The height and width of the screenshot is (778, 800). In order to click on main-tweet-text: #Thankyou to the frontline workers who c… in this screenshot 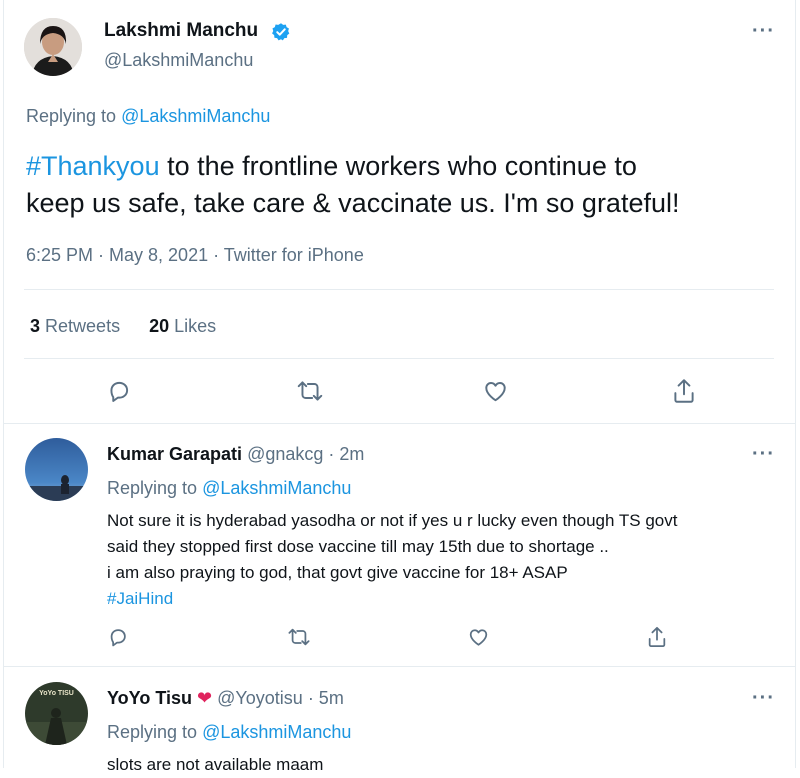, I will do `click(352, 185)`.